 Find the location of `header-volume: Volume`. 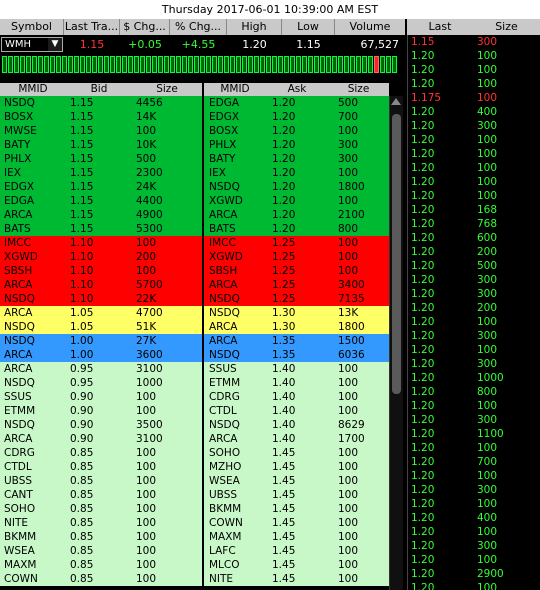

header-volume: Volume is located at coordinates (370, 27).